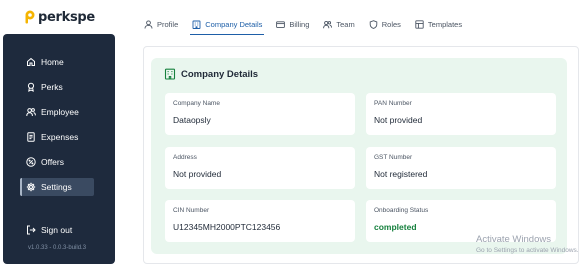  I want to click on field-label: PAN Number, so click(393, 103).